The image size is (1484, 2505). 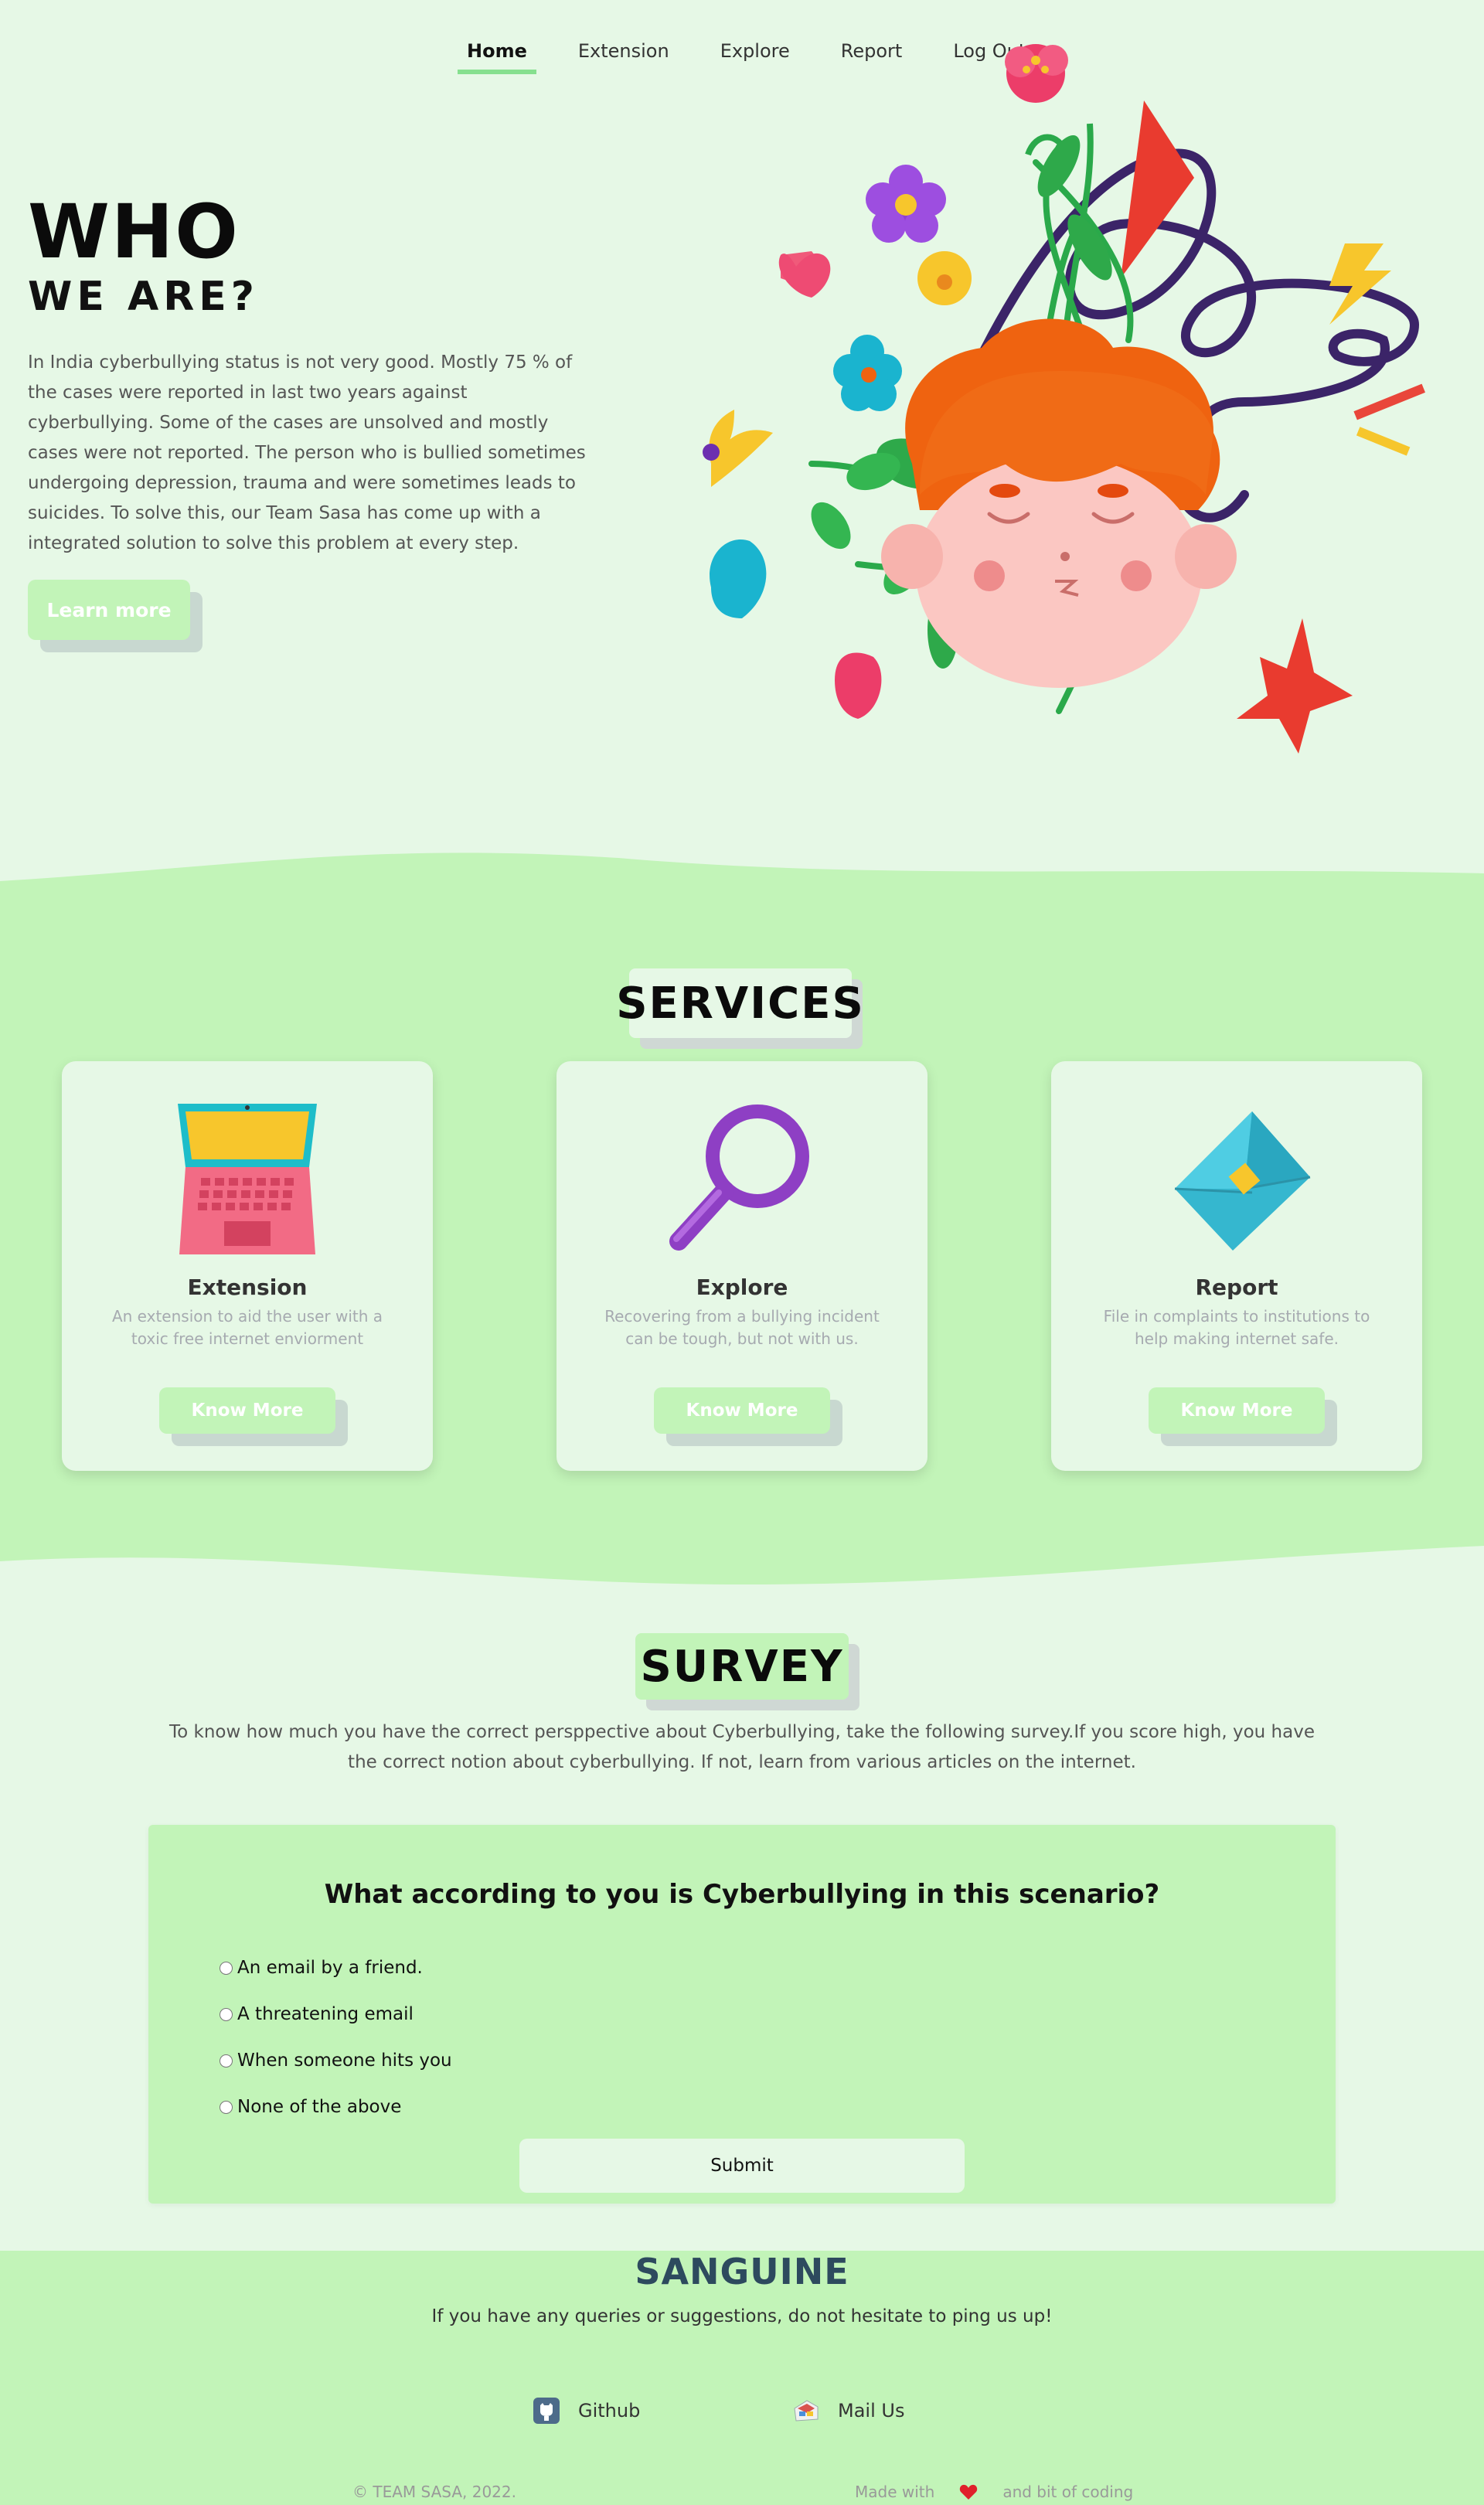 I want to click on survey-title-wrap: SURVEY, so click(x=747, y=1671).